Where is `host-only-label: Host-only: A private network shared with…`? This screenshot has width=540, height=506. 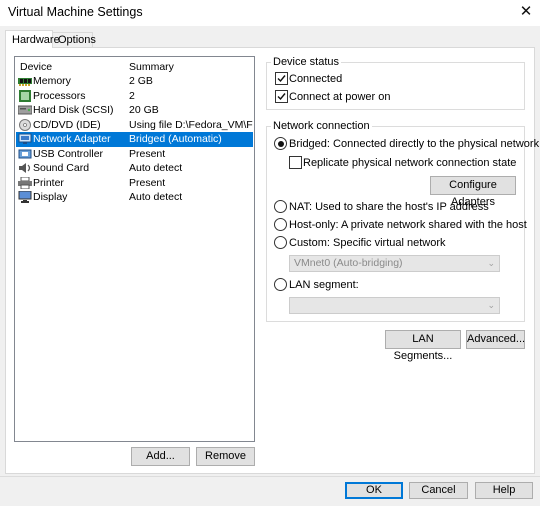 host-only-label: Host-only: A private network shared with… is located at coordinates (408, 225).